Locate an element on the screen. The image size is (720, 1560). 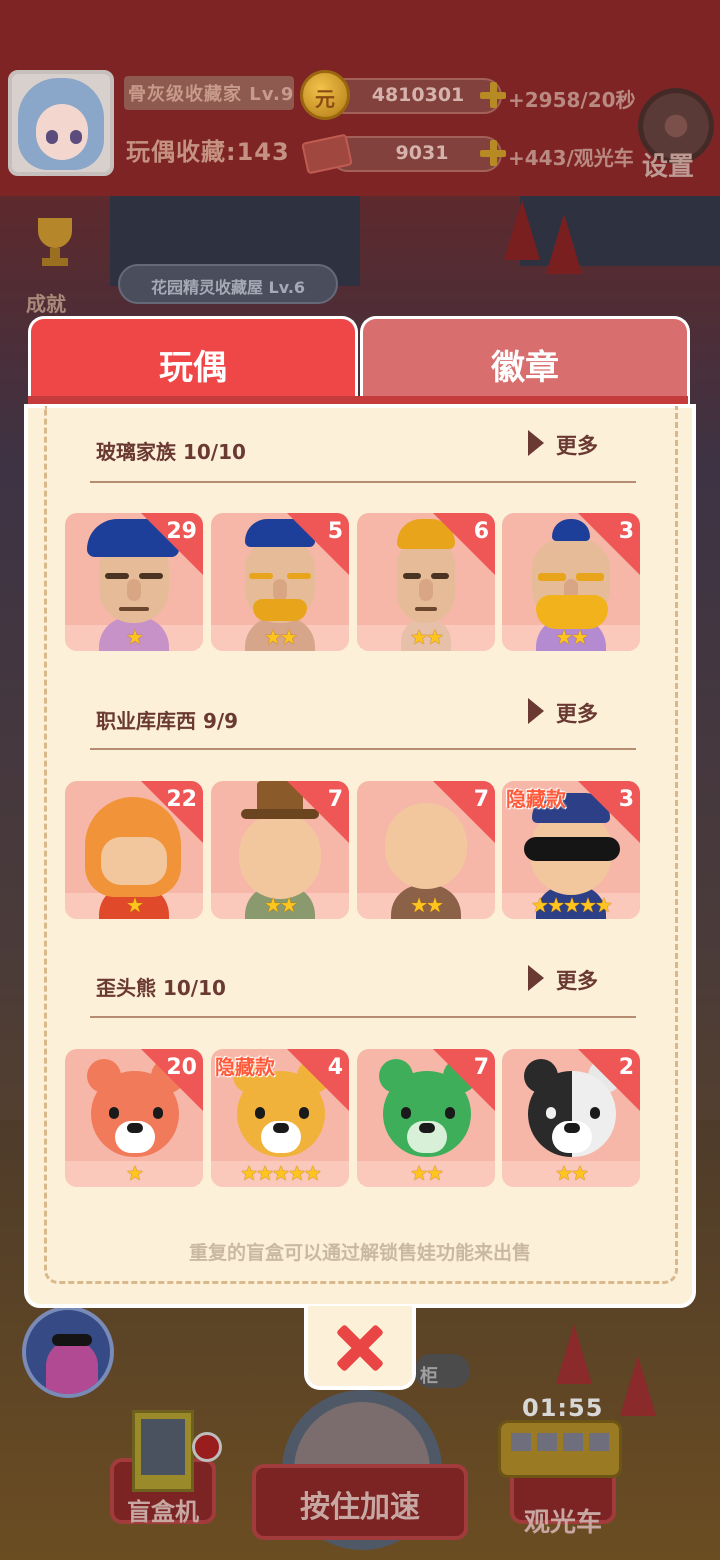
tram-icon is located at coordinates (560, 1449).